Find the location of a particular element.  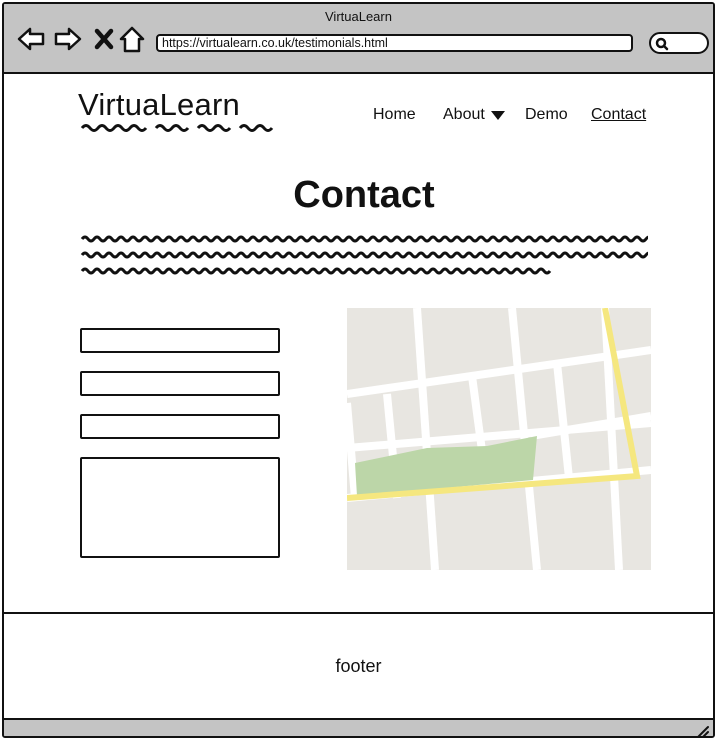

tagline-scribble is located at coordinates (177, 128).